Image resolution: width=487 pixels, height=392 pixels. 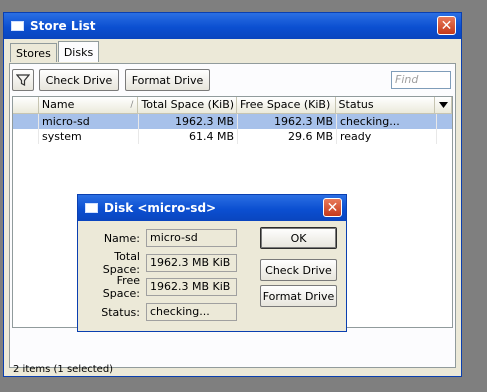 I want to click on field-total-space: Total Space: 1962.3 MB KiB, so click(x=158, y=263).